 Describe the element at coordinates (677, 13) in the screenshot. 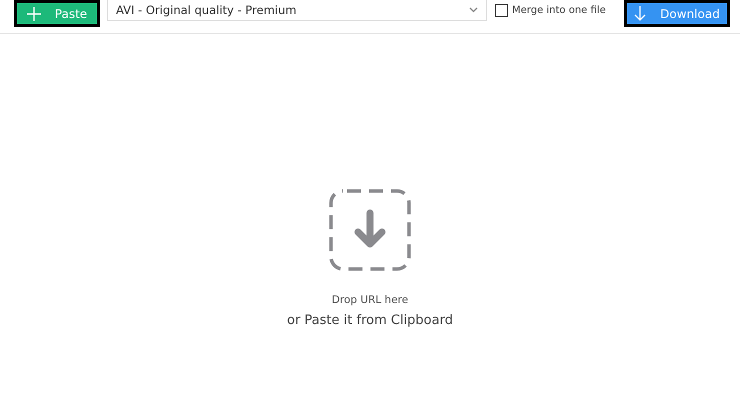

I see `download-button: Download` at that location.